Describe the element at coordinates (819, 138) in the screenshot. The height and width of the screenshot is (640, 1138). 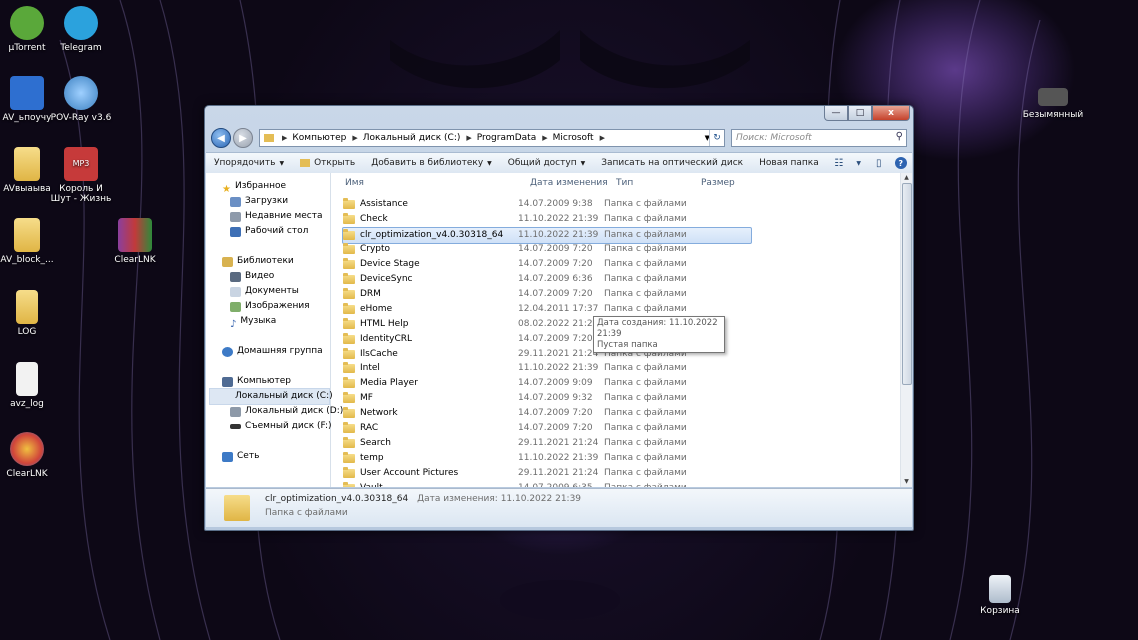
I see `search-input: Поиск: Microsoft ⚲` at that location.